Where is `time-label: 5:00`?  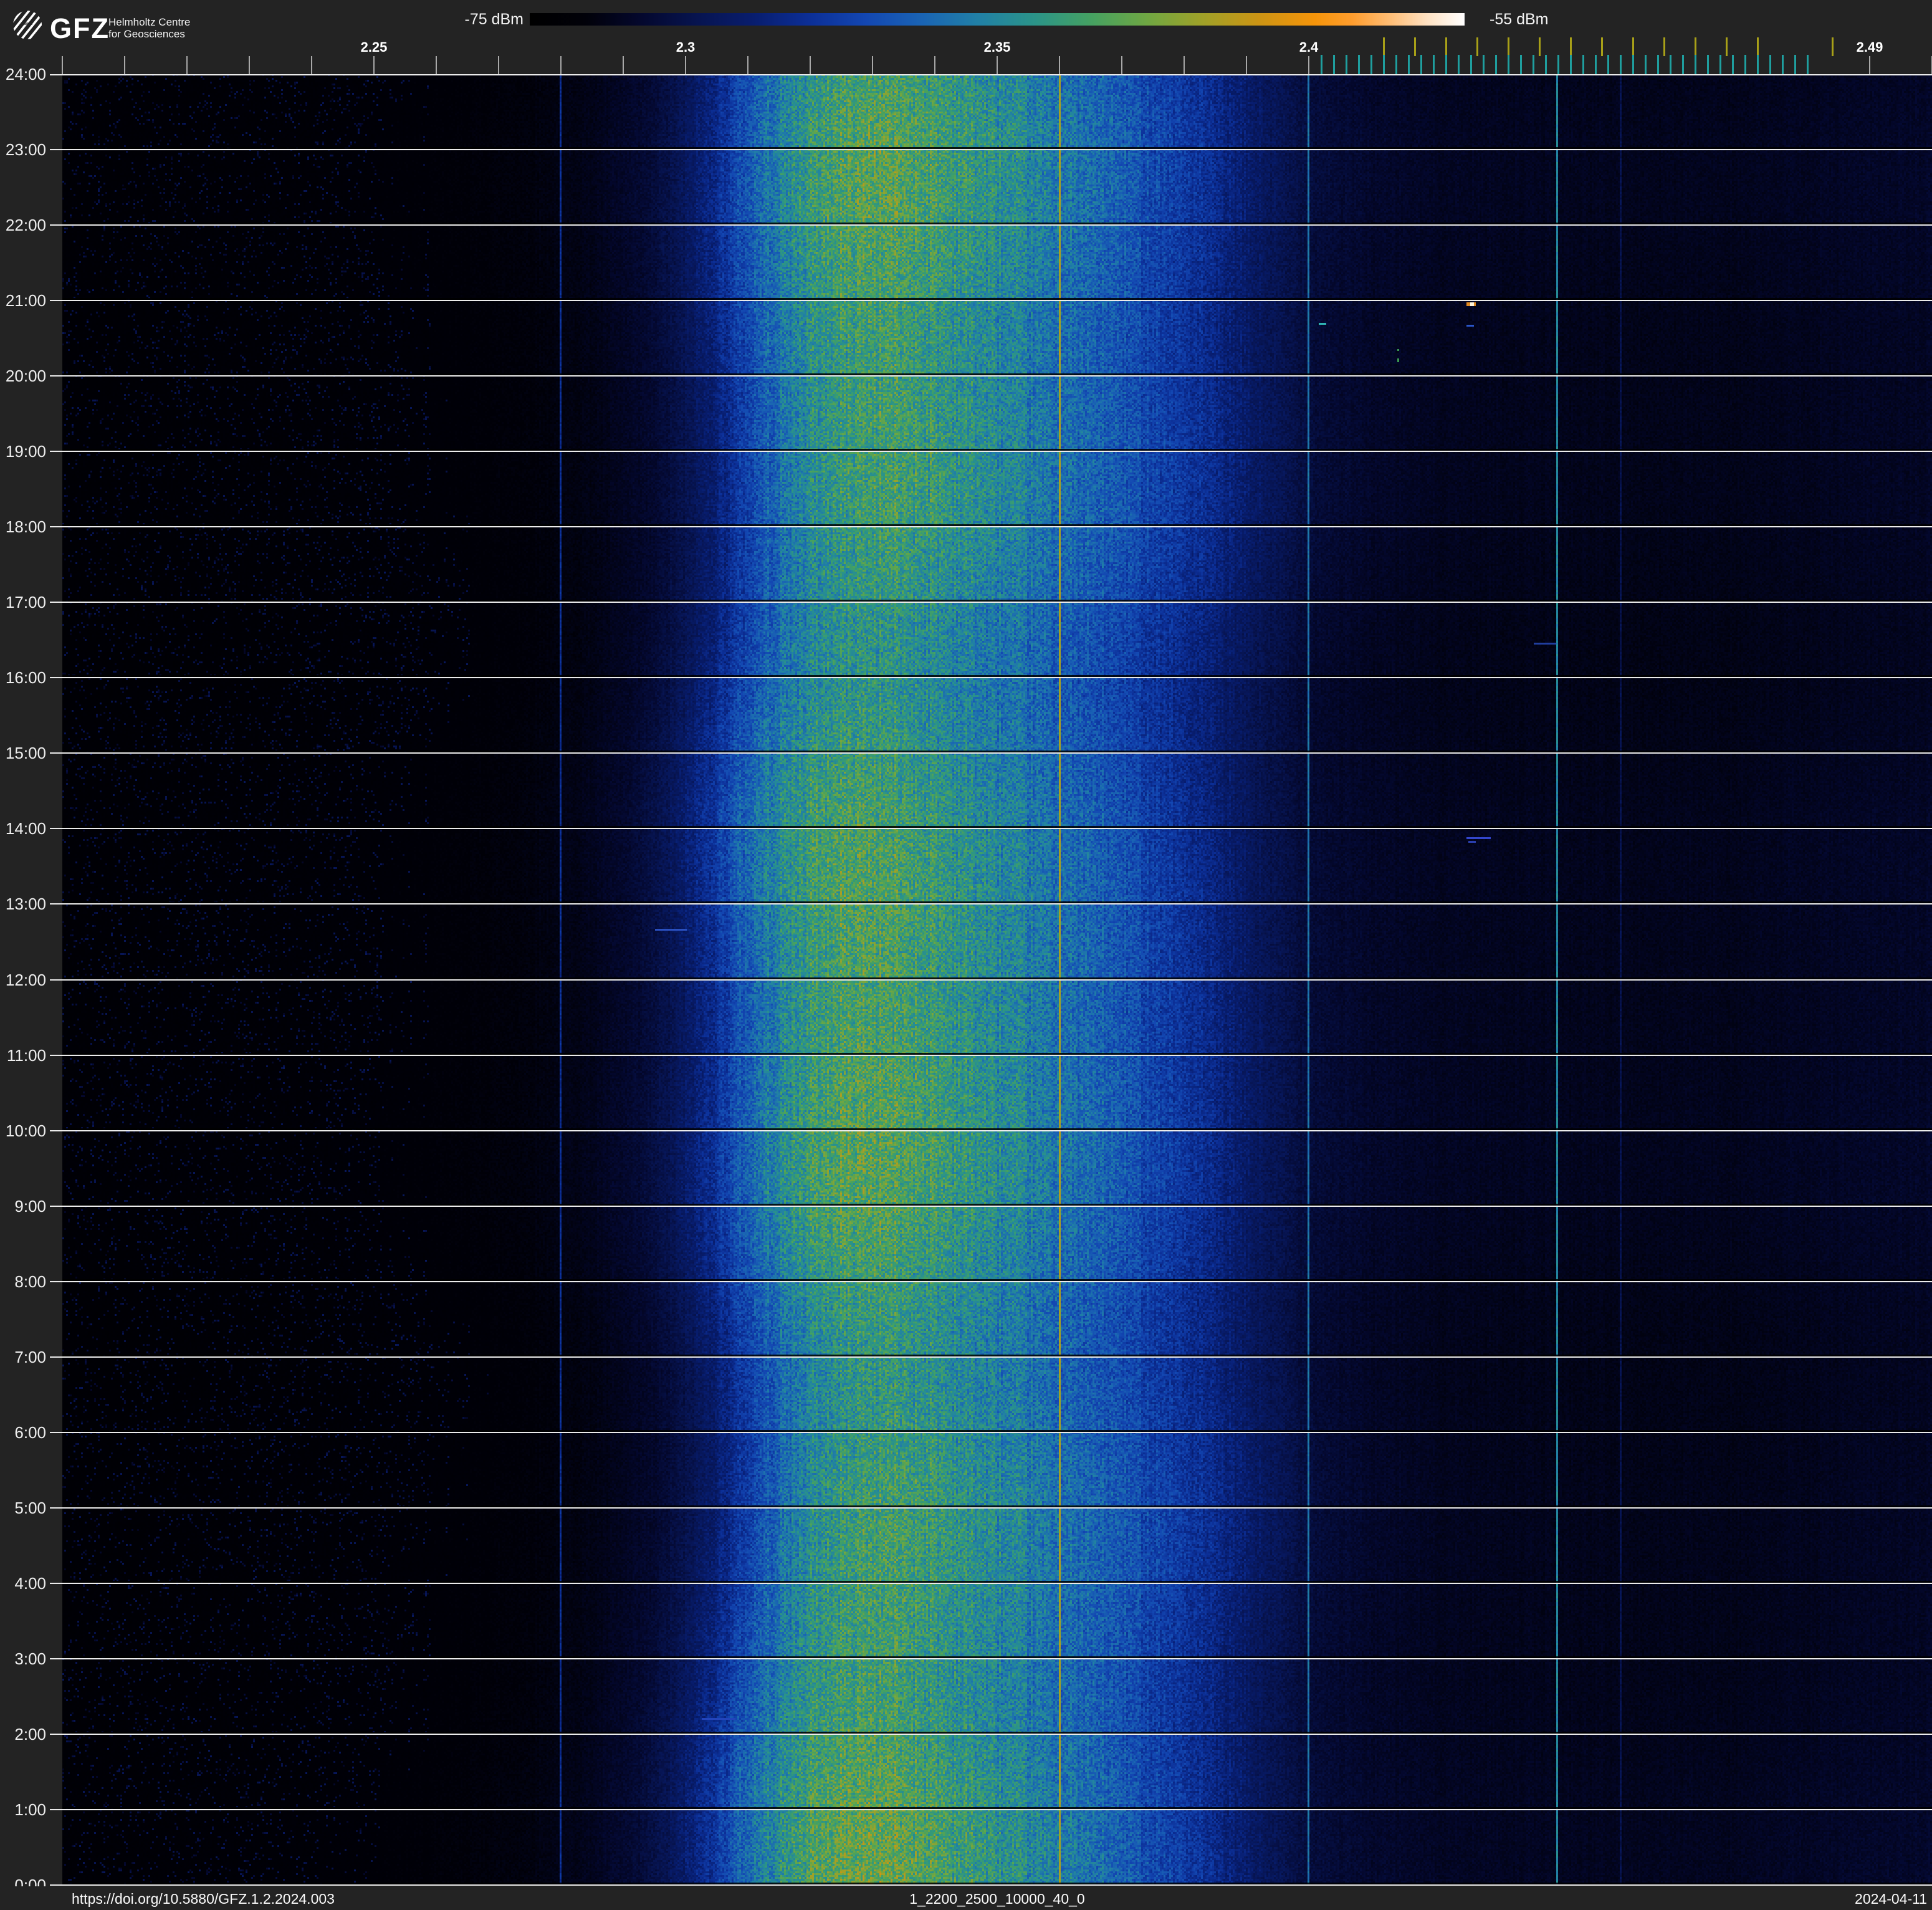 time-label: 5:00 is located at coordinates (30, 1507).